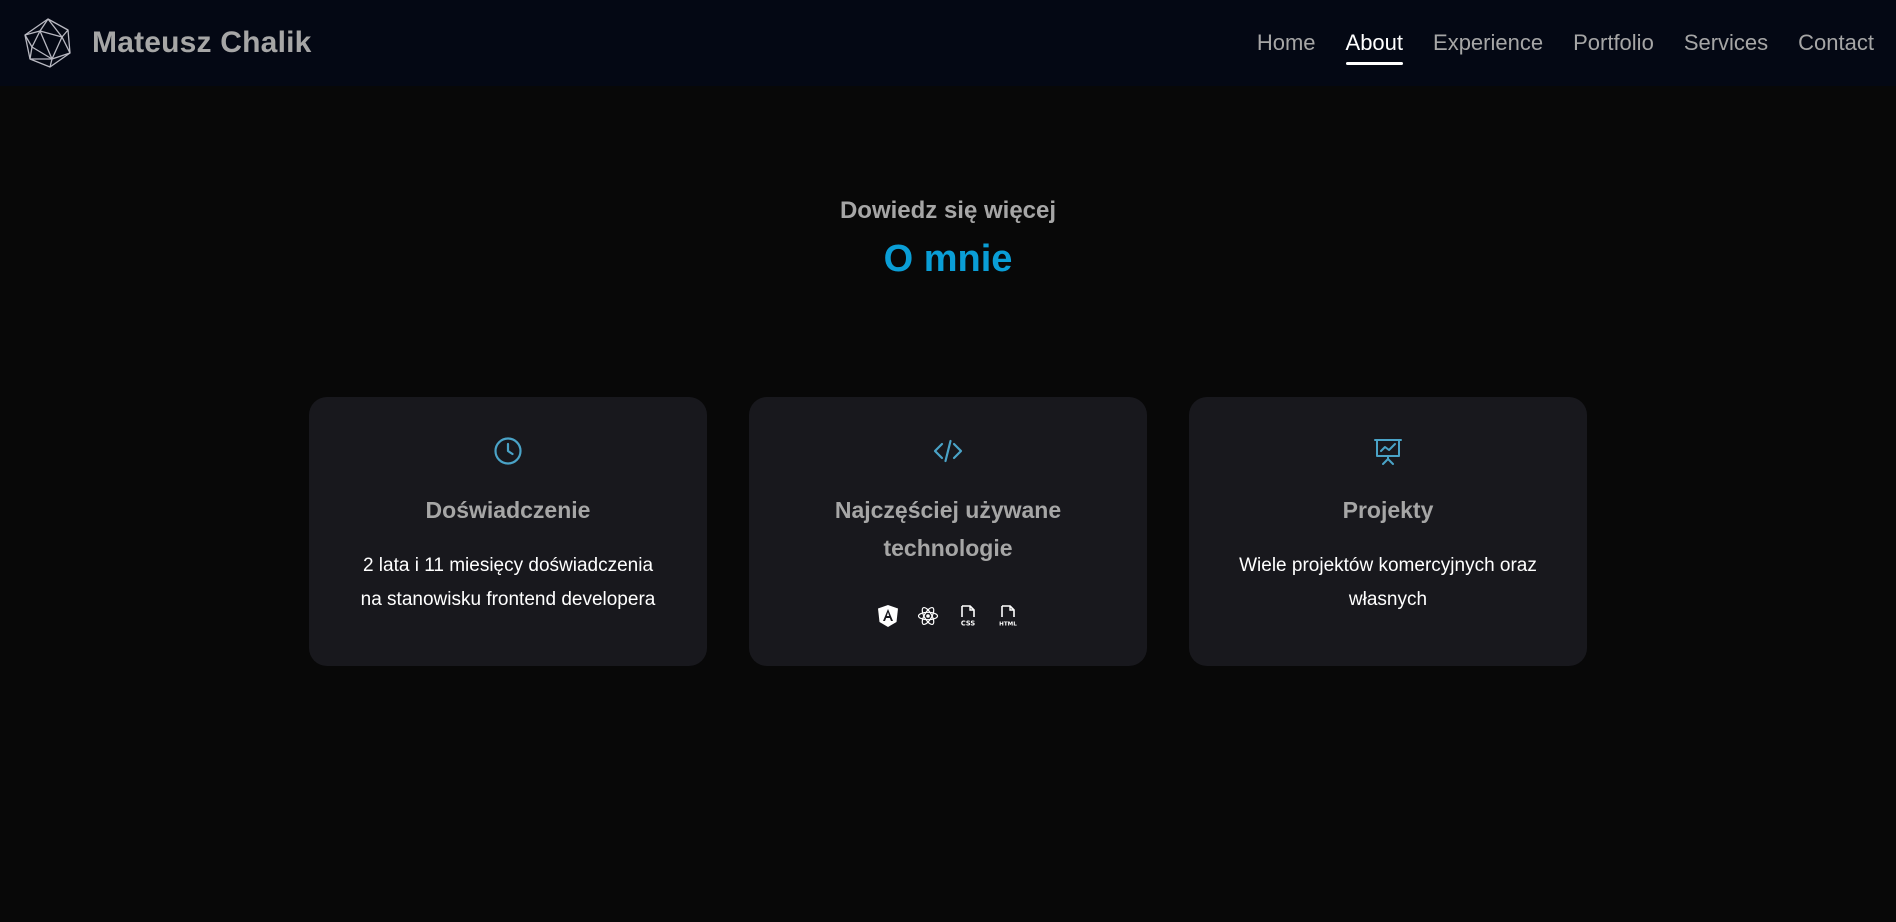 The width and height of the screenshot is (1896, 922). I want to click on tech-icons-row: CSS HTML, so click(948, 616).